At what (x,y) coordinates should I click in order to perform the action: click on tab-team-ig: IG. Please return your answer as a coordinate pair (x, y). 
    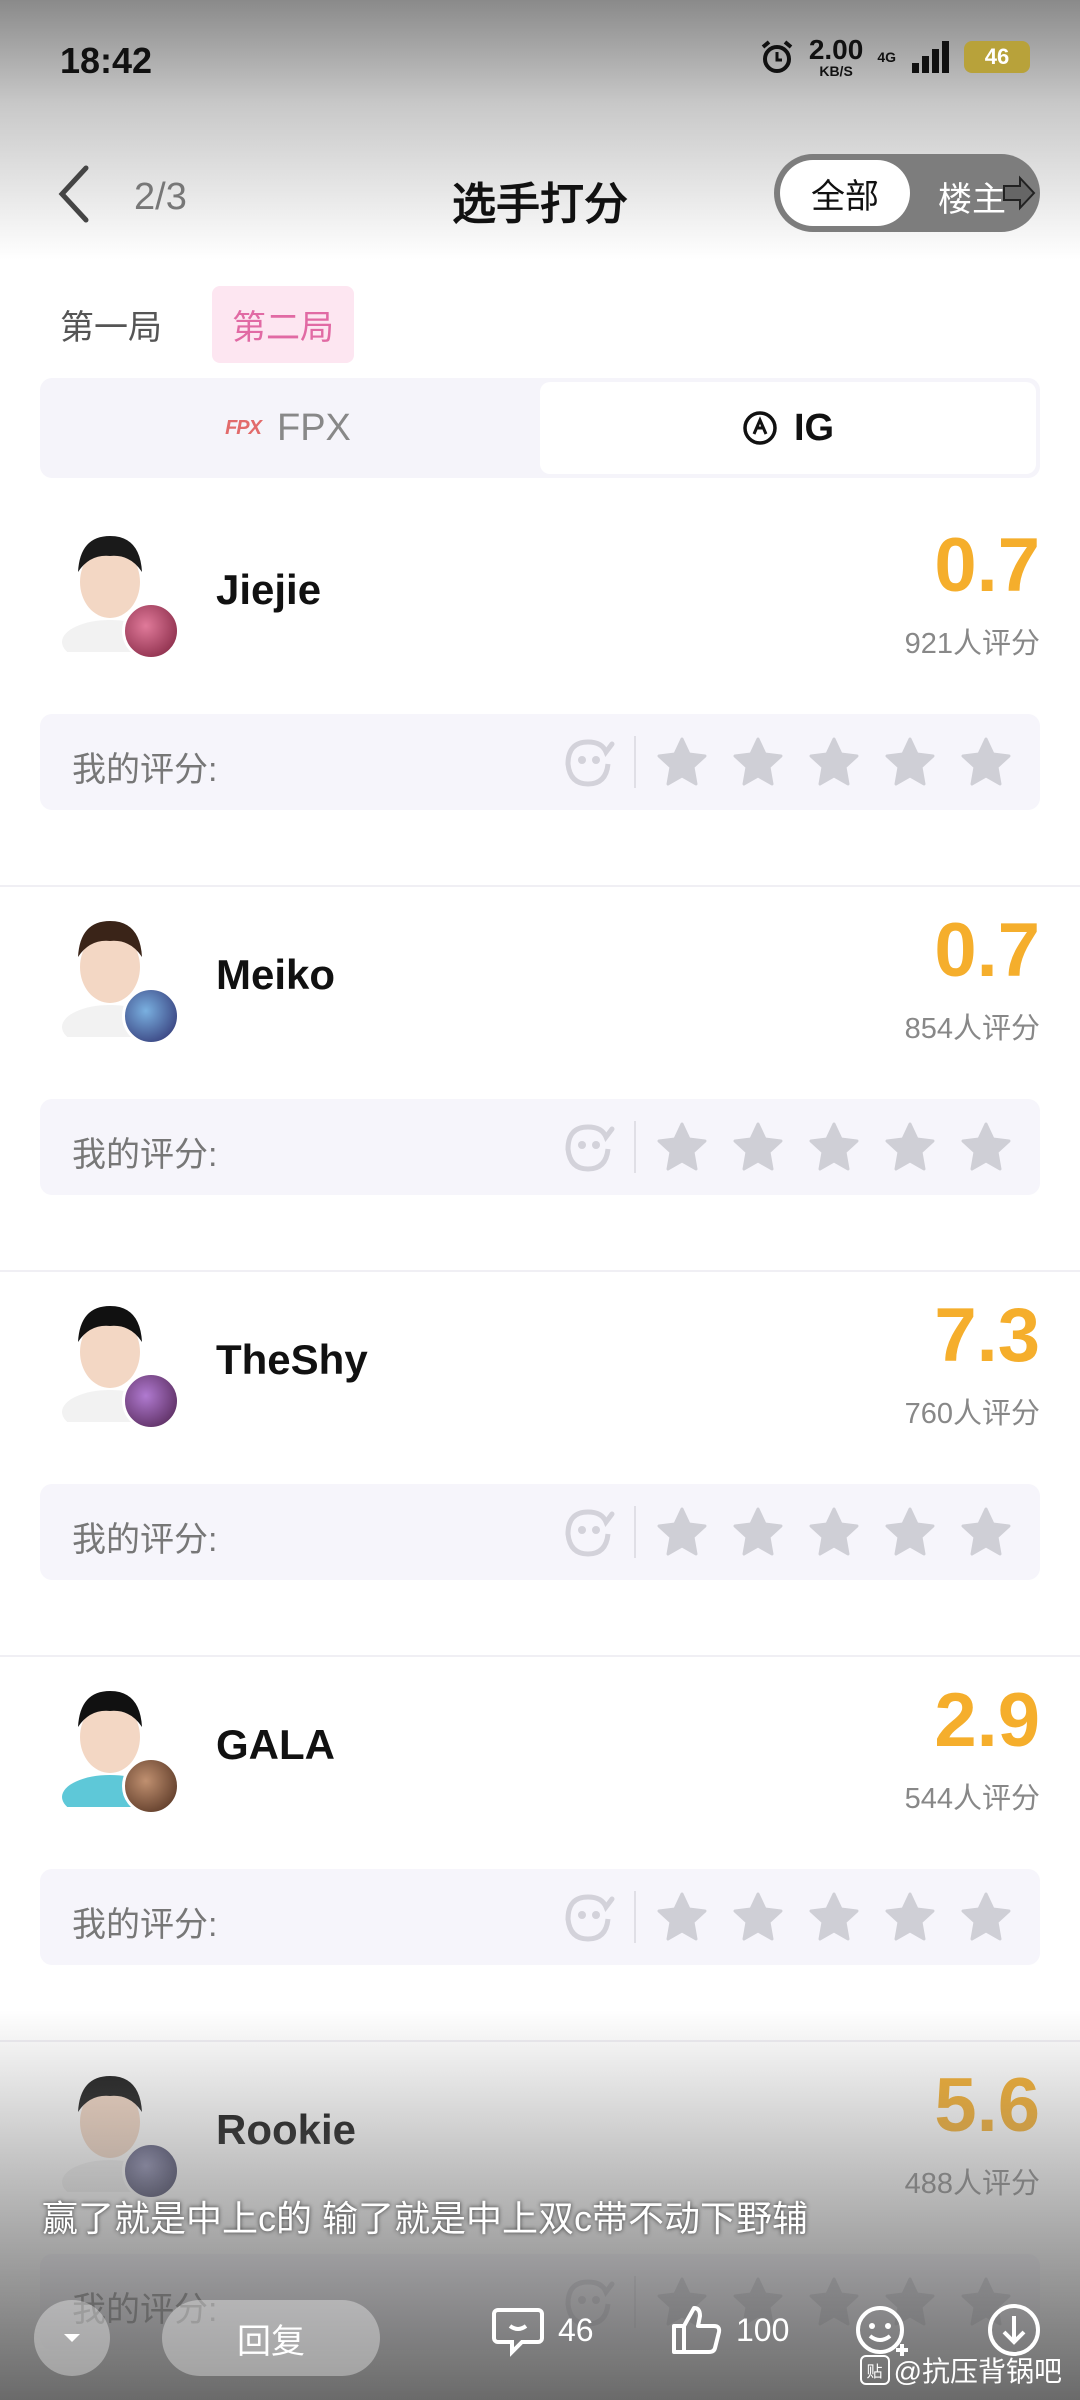
    Looking at the image, I should click on (788, 428).